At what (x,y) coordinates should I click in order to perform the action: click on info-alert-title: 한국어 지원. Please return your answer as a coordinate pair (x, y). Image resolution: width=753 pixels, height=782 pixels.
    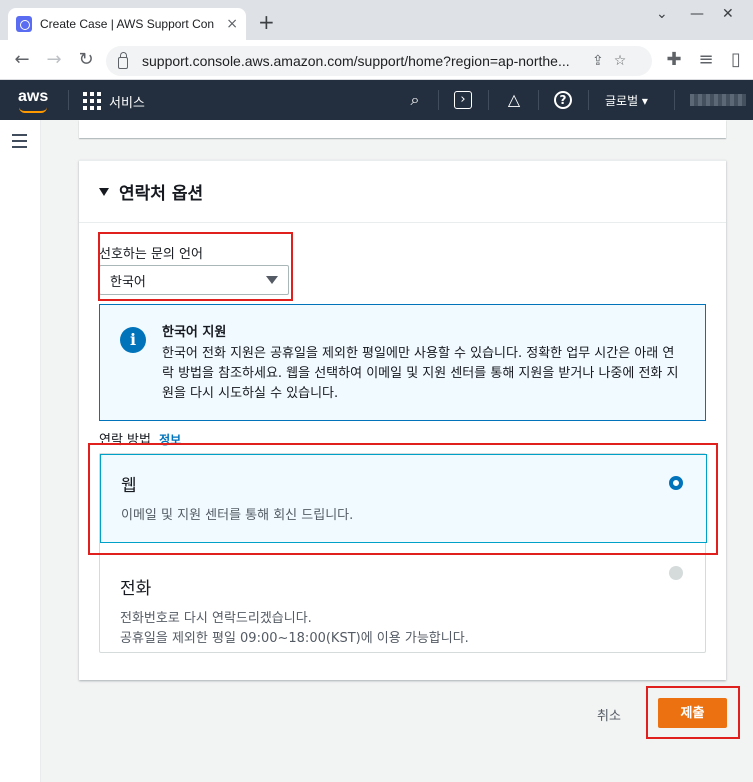
    Looking at the image, I should click on (194, 332).